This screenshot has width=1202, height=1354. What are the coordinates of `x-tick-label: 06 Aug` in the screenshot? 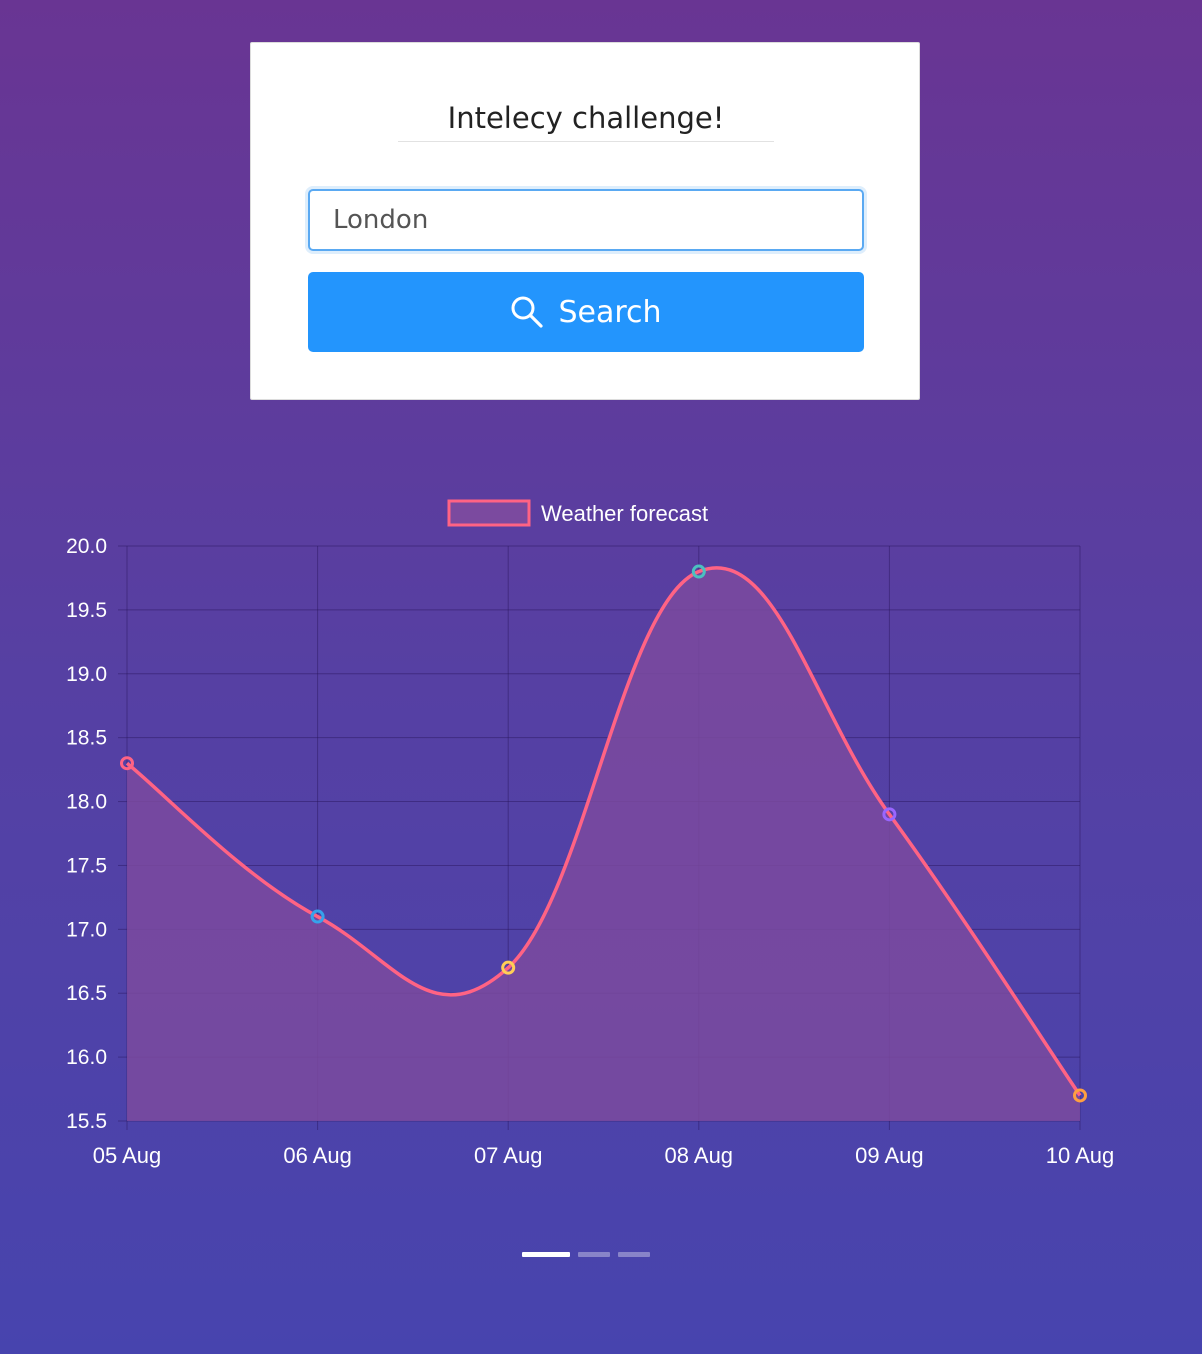 It's located at (317, 1155).